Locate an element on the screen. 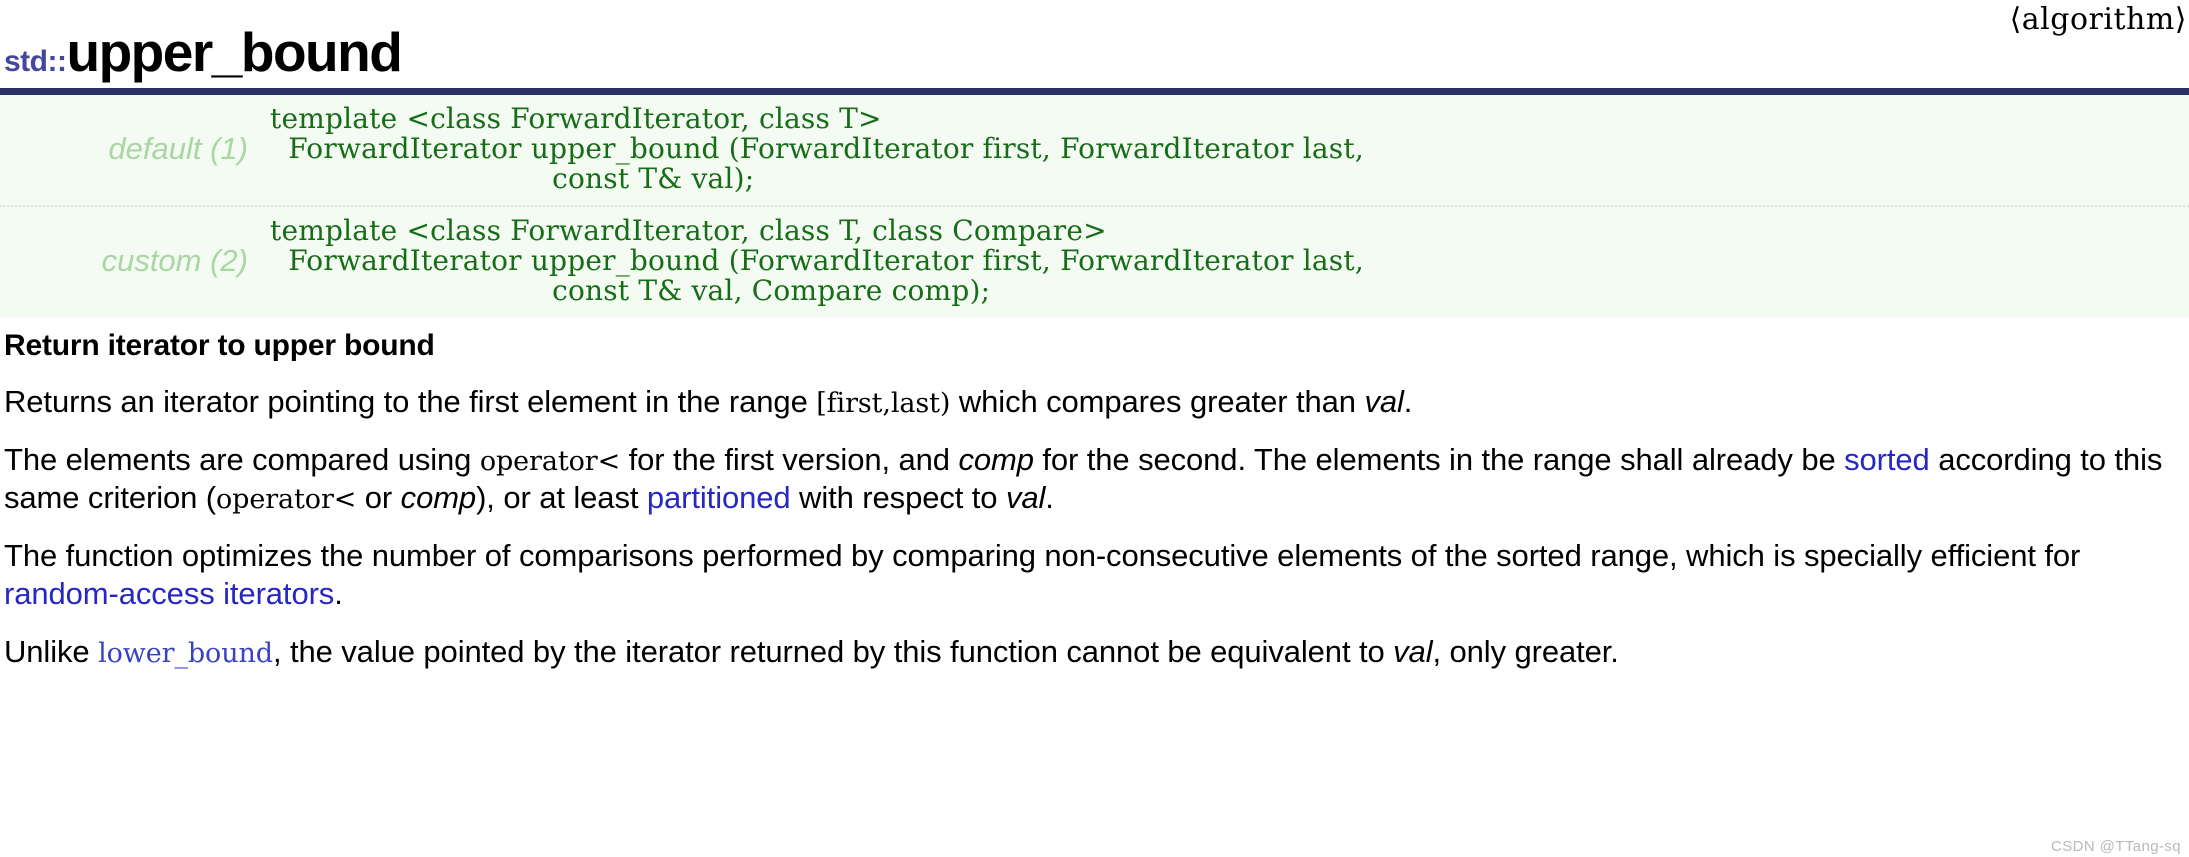 This screenshot has height=857, width=2189. link-lower-bound: lower_bound is located at coordinates (185, 653).